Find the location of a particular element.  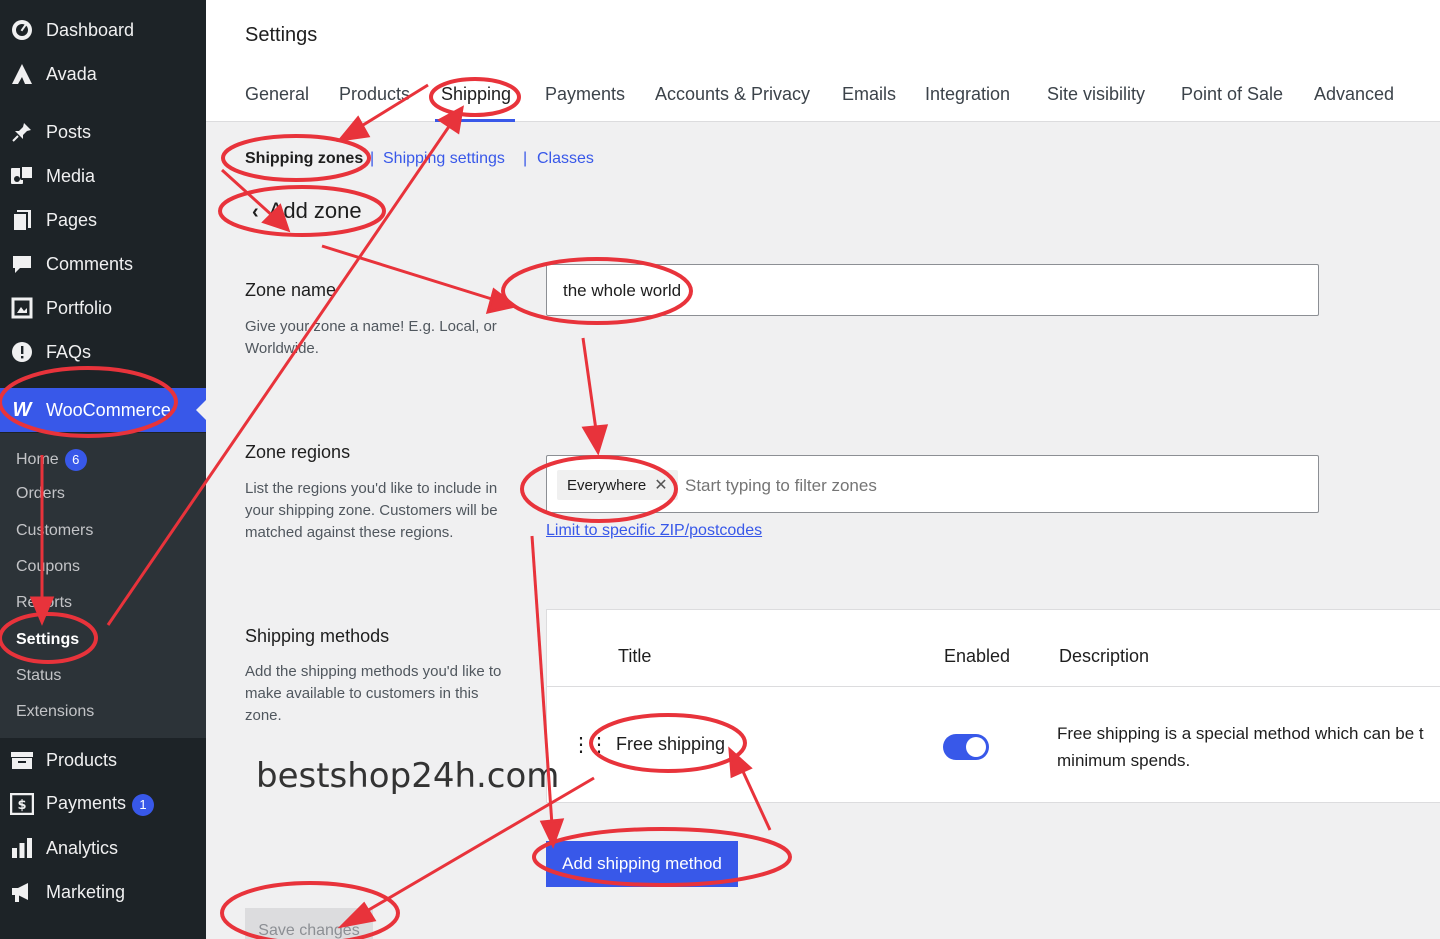

annotation-arrowhead is located at coordinates (595, 440).